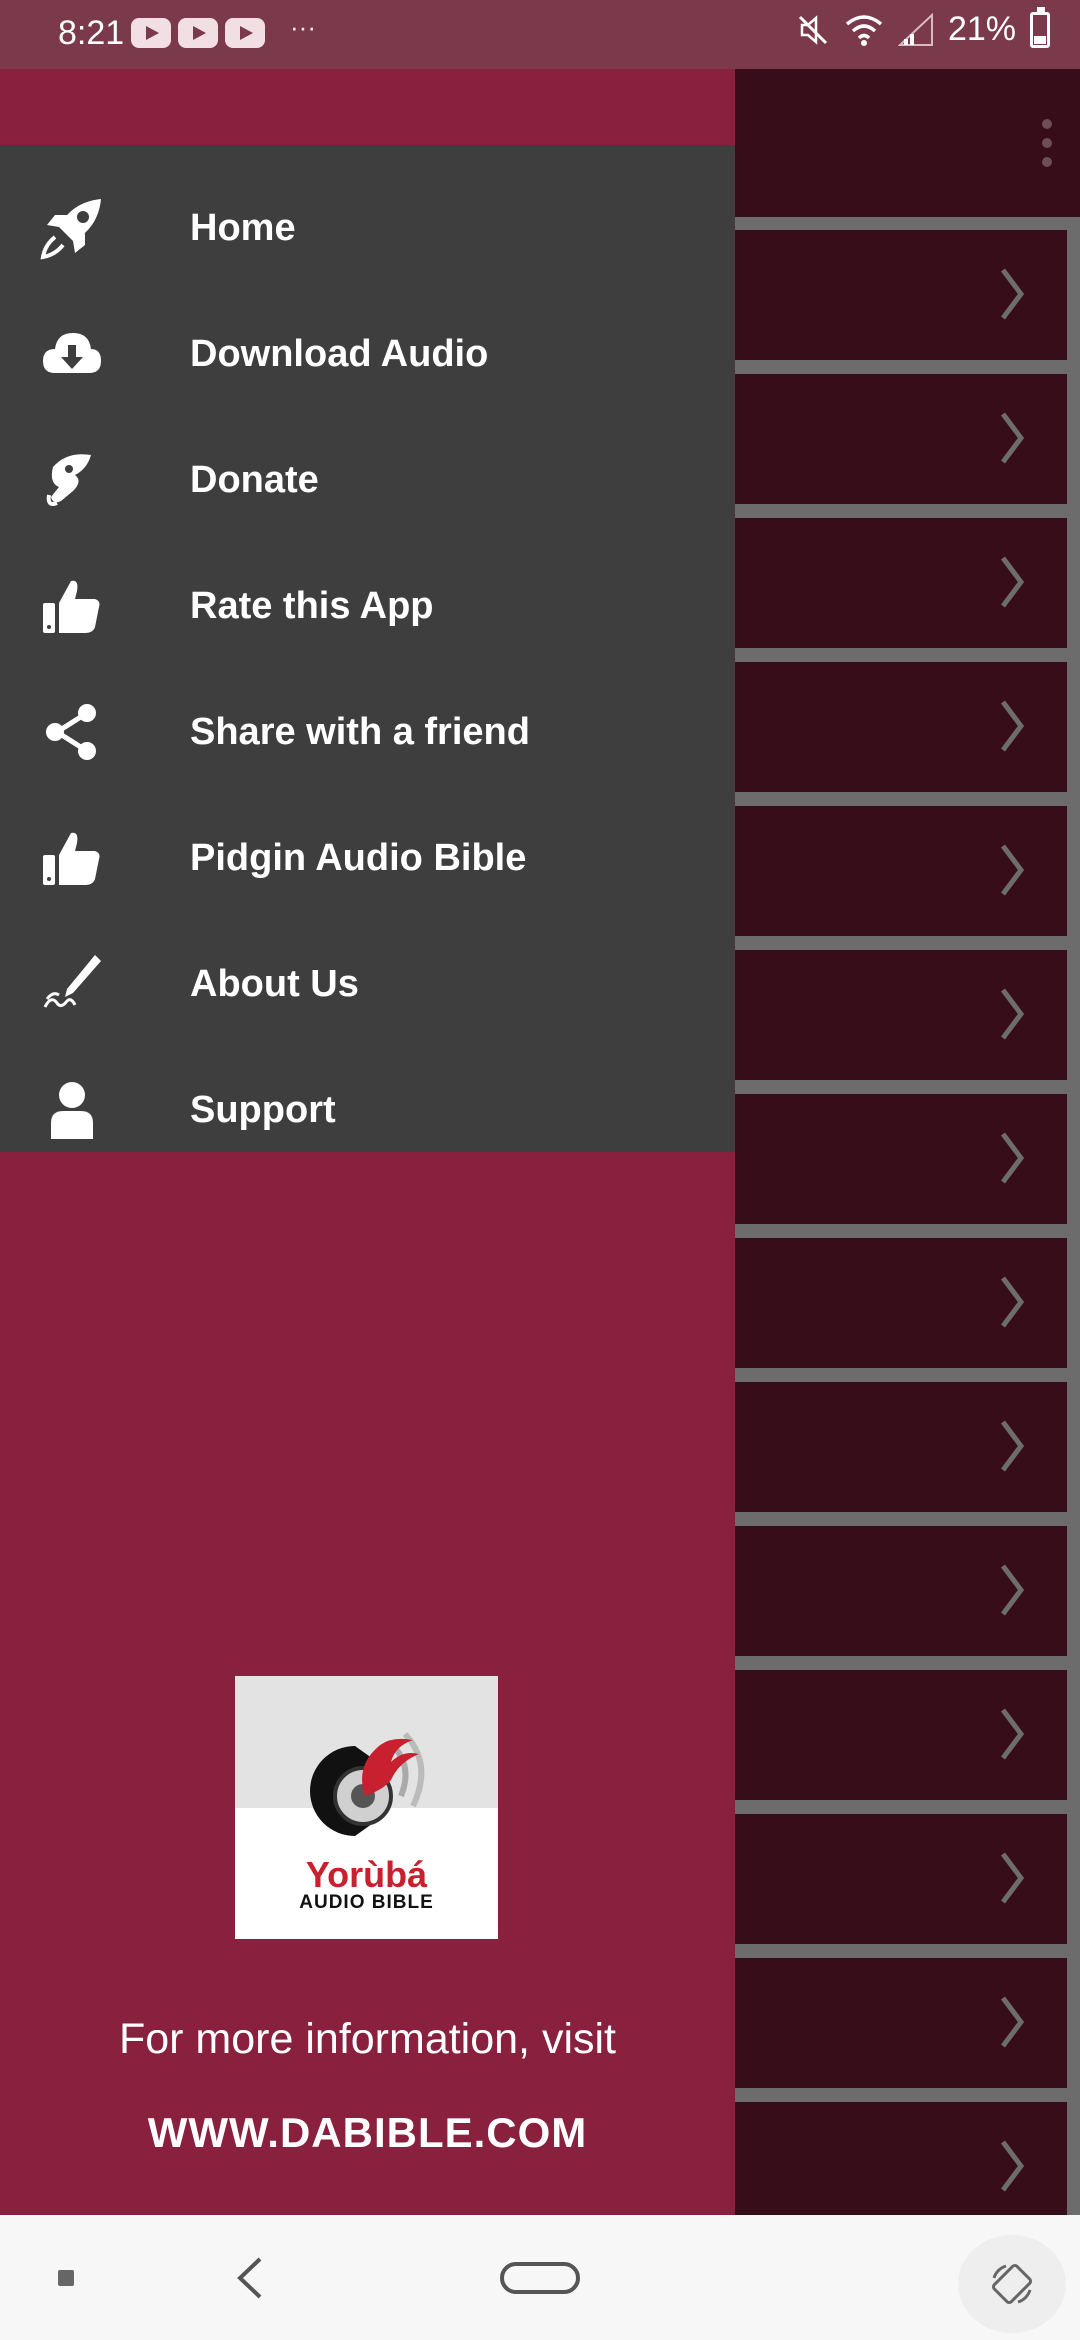  What do you see at coordinates (263, 1109) in the screenshot?
I see `menu-item-label: Support` at bounding box center [263, 1109].